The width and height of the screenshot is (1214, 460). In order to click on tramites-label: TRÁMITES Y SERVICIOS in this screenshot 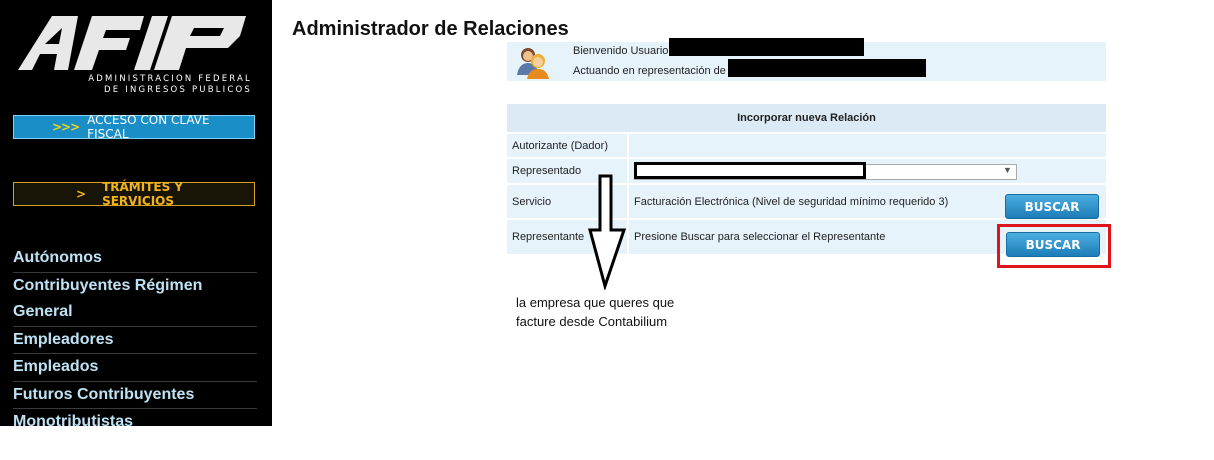, I will do `click(143, 194)`.